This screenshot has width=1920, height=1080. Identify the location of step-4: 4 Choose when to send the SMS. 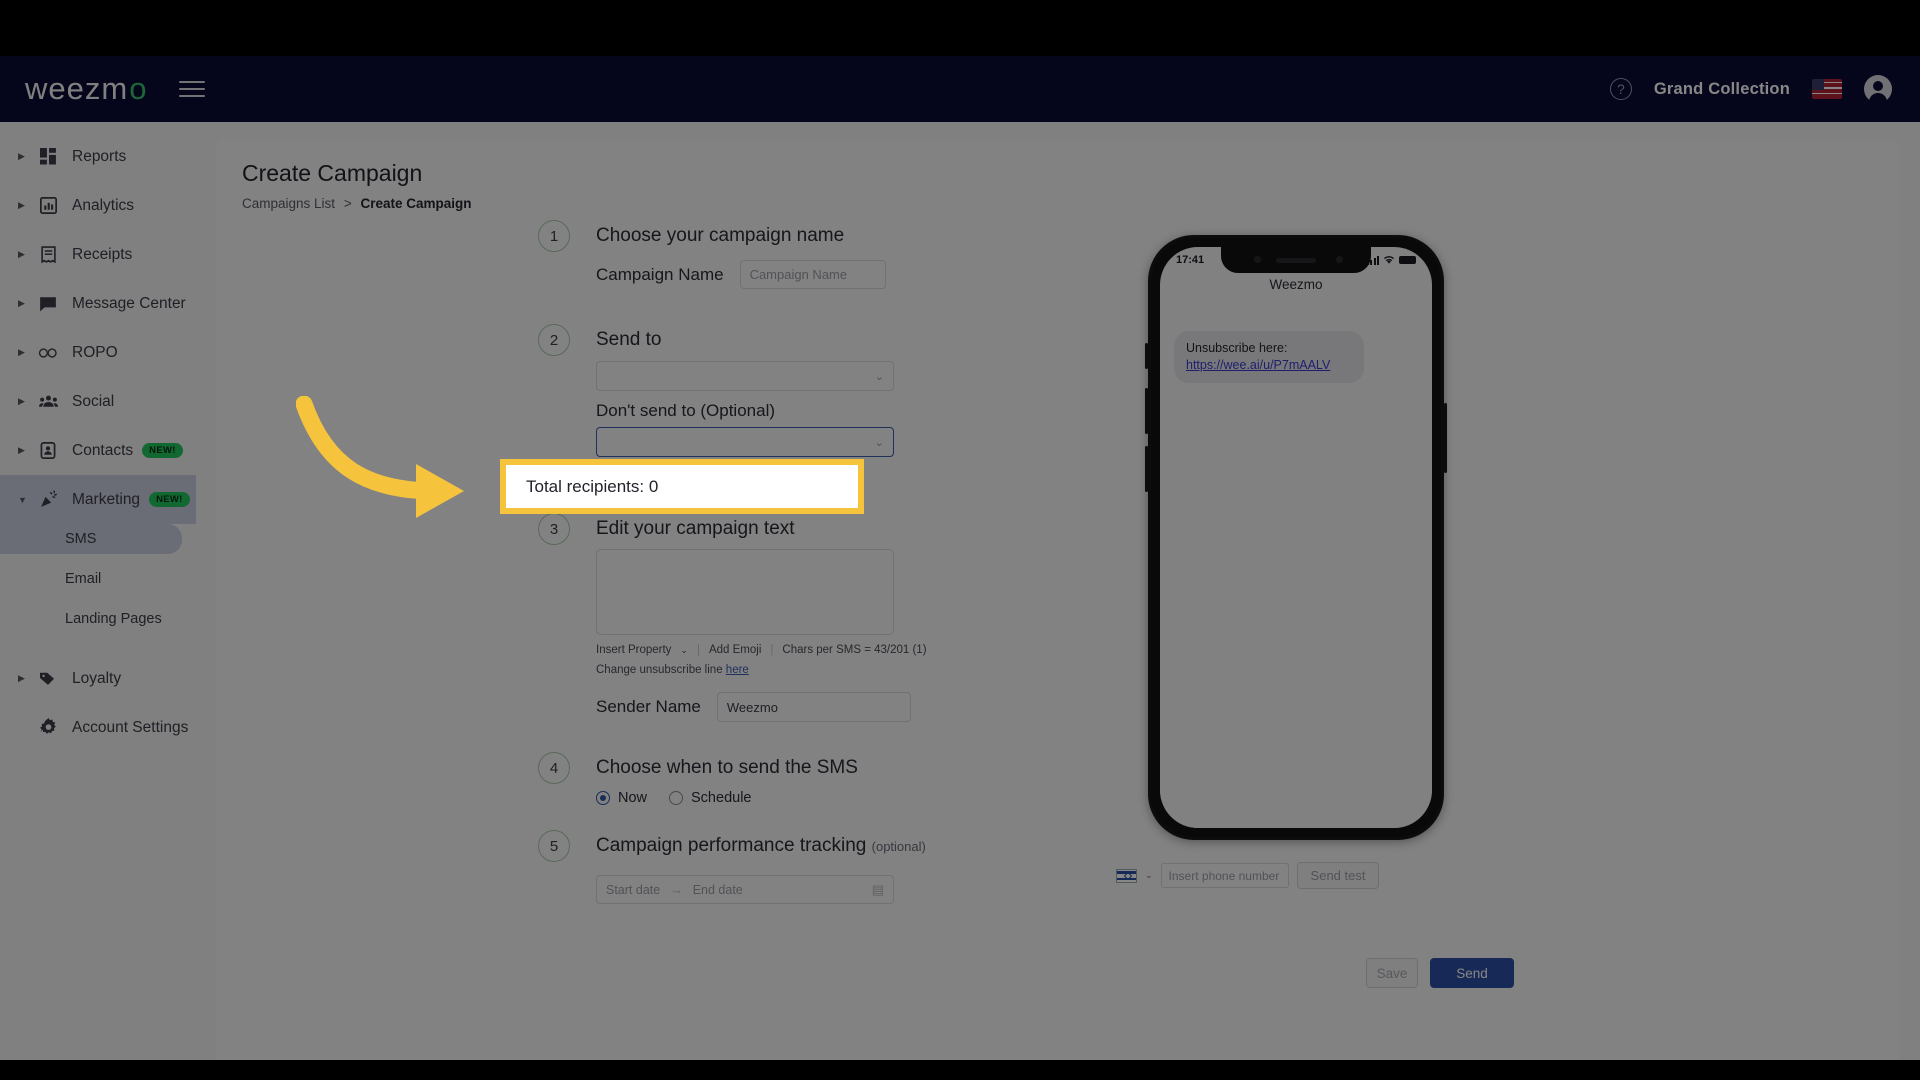
(748, 768).